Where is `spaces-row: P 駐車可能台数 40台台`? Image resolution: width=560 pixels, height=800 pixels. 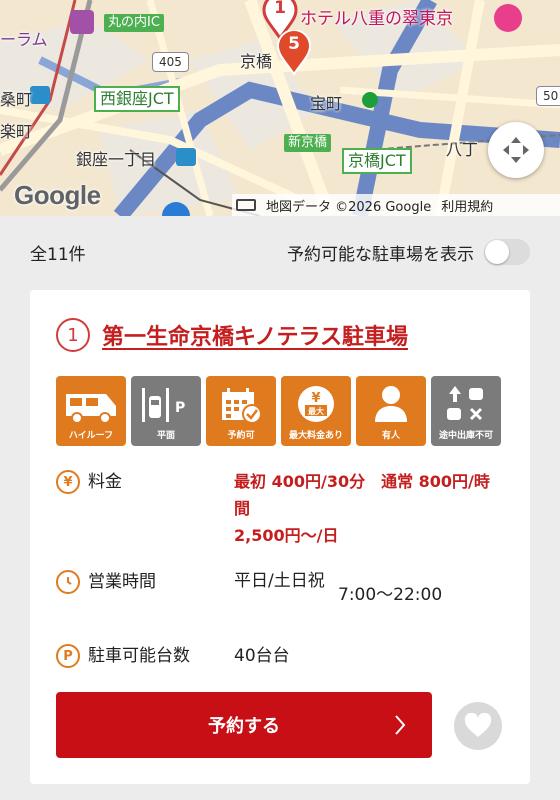 spaces-row: P 駐車可能台数 40台台 is located at coordinates (173, 656).